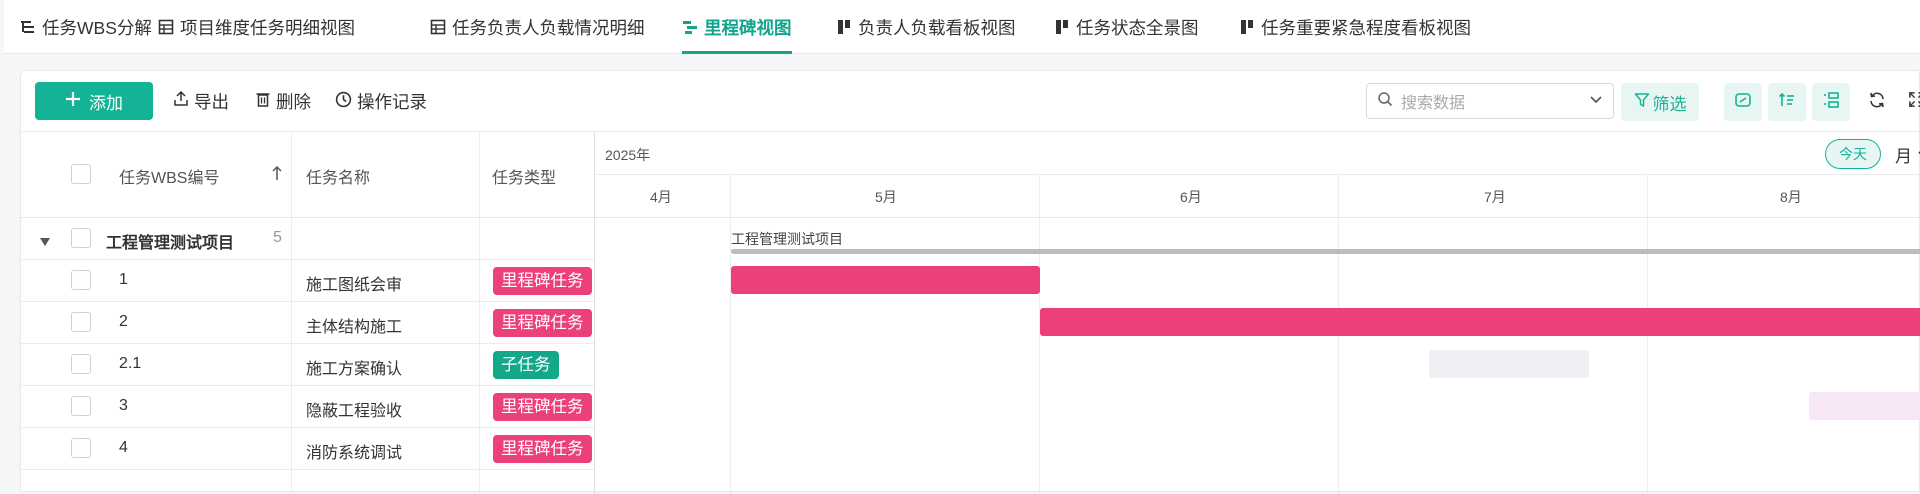  Describe the element at coordinates (690, 27) in the screenshot. I see `gantt-icon` at that location.